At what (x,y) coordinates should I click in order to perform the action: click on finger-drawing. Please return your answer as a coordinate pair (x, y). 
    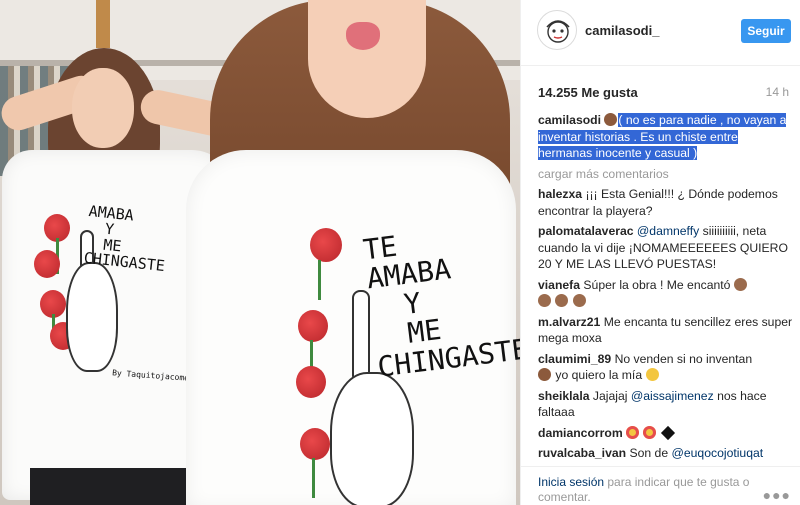
    Looking at the image, I should click on (361, 335).